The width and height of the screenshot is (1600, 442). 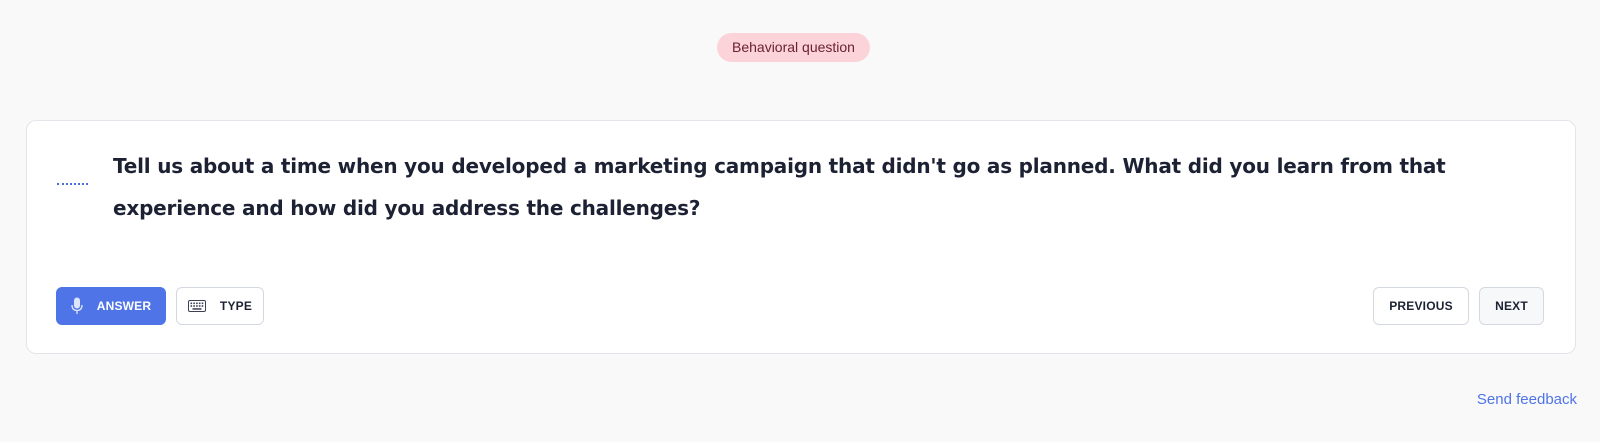 What do you see at coordinates (1421, 306) in the screenshot?
I see `previous-button: PREVIOUS` at bounding box center [1421, 306].